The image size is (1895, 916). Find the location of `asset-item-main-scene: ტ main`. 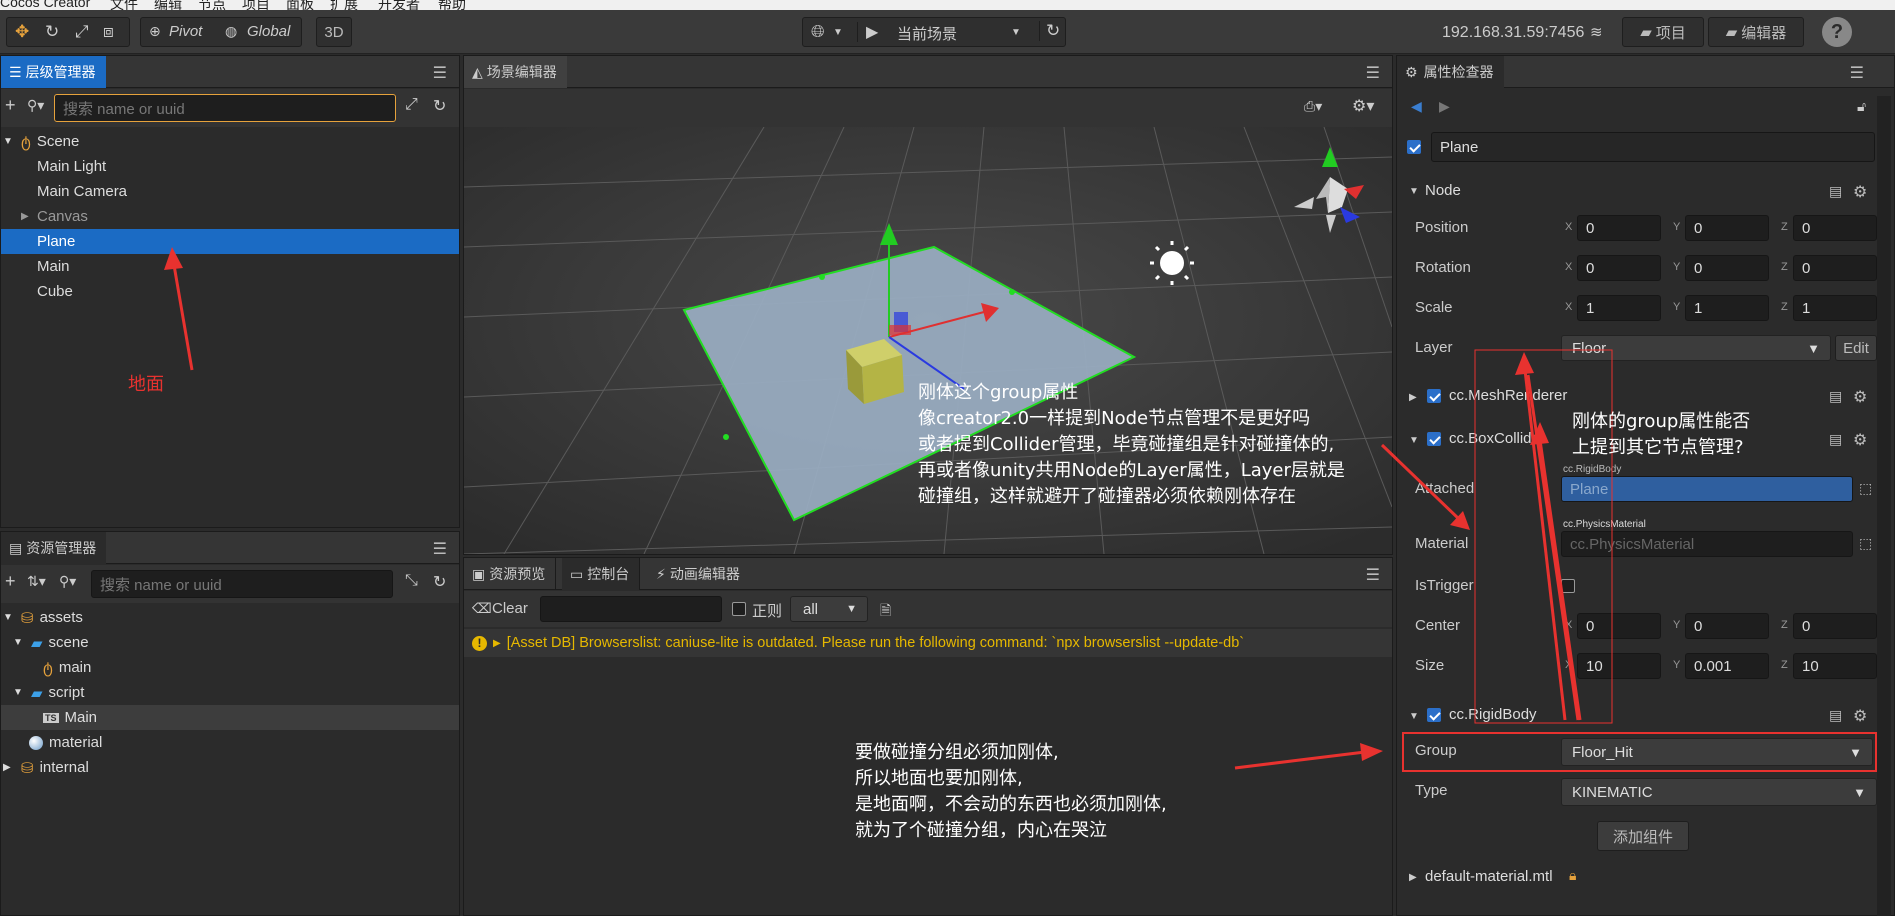

asset-item-main-scene: ტ main is located at coordinates (230, 667).